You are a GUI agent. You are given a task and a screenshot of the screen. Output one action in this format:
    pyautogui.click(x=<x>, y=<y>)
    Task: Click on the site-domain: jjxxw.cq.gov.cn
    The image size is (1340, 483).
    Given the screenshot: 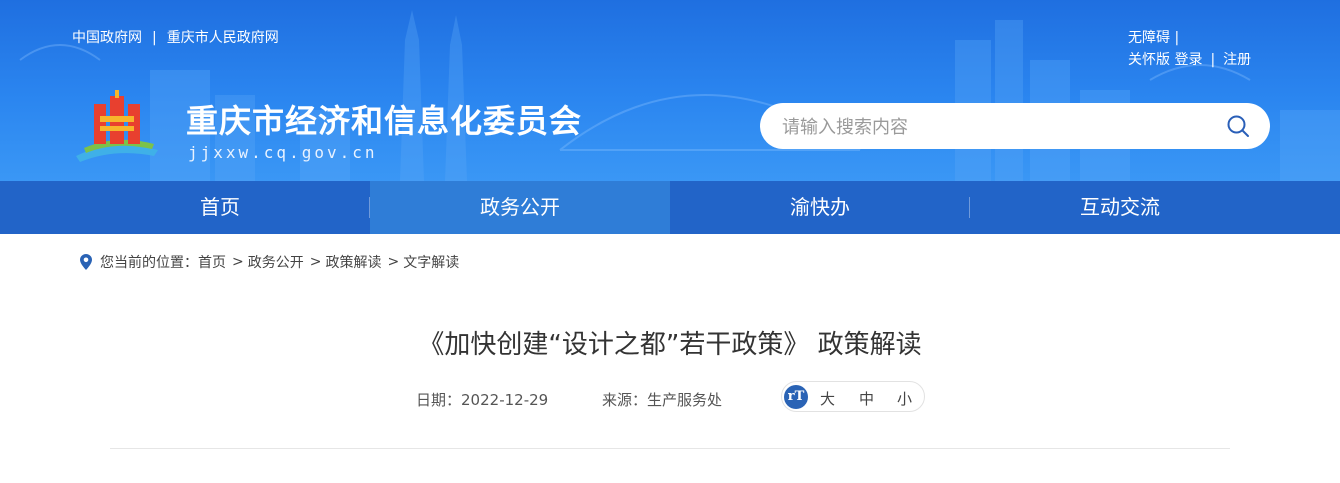 What is the action you would take?
    pyautogui.click(x=283, y=152)
    